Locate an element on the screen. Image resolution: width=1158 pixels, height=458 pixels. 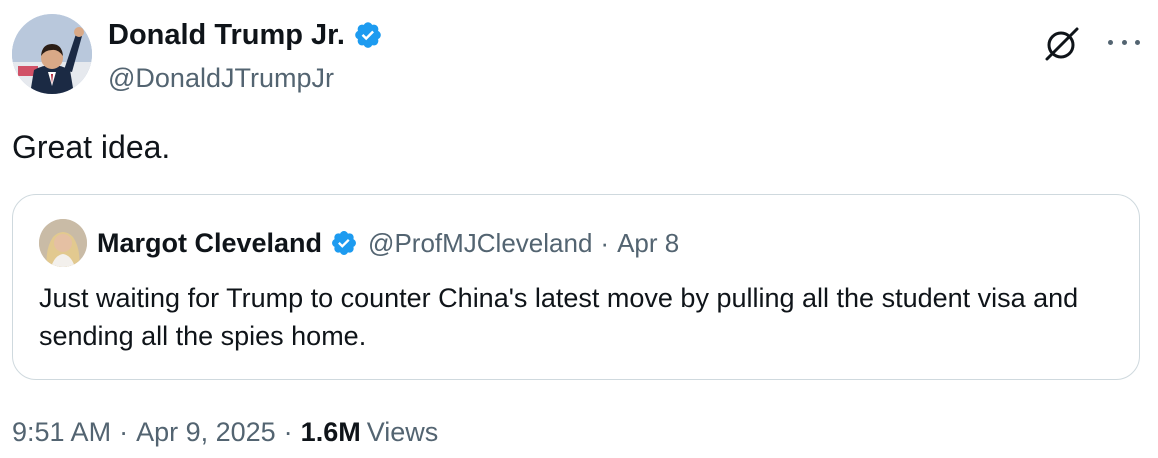
author-avatar is located at coordinates (52, 54).